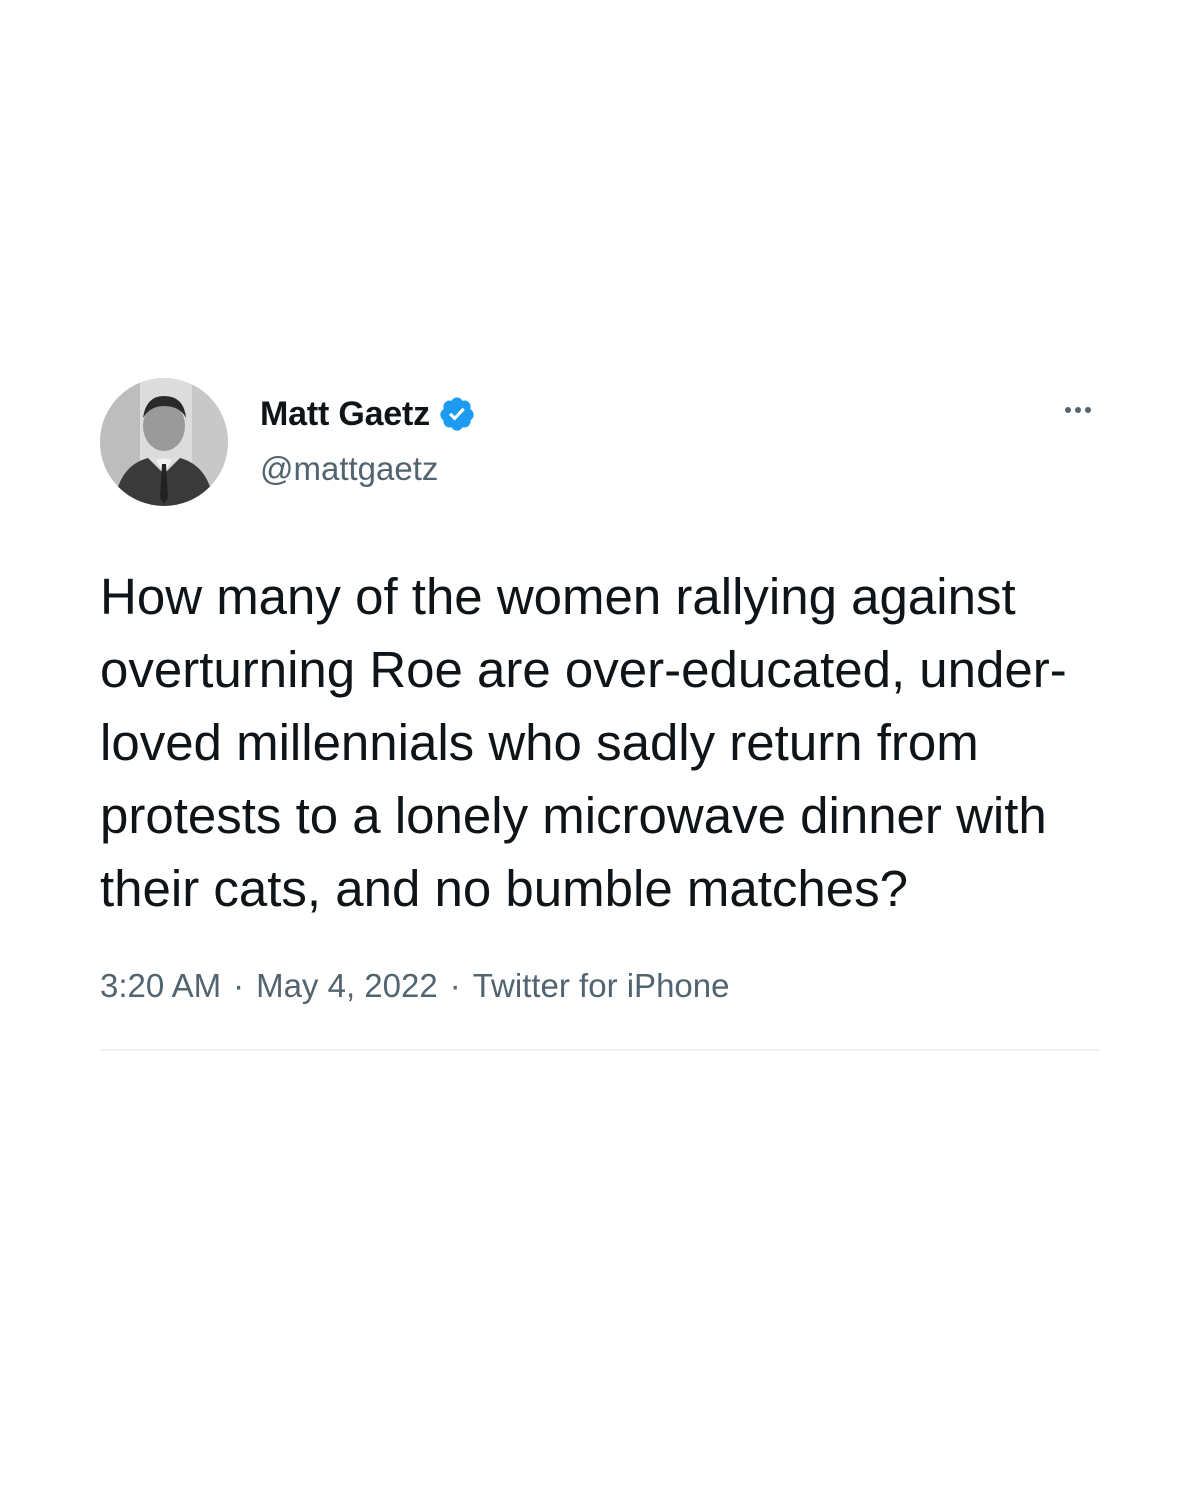 The width and height of the screenshot is (1200, 1500). What do you see at coordinates (349, 469) in the screenshot?
I see `user-handle: @mattgaetz` at bounding box center [349, 469].